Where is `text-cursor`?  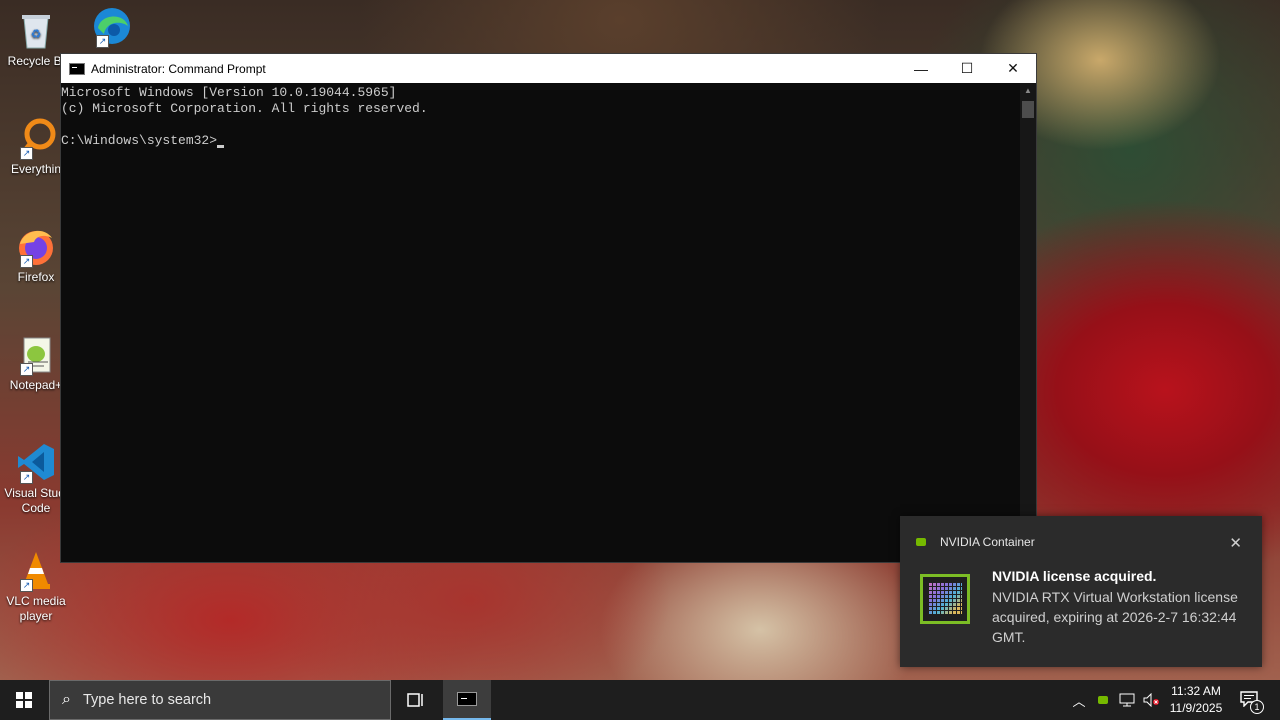
text-cursor is located at coordinates (221, 146).